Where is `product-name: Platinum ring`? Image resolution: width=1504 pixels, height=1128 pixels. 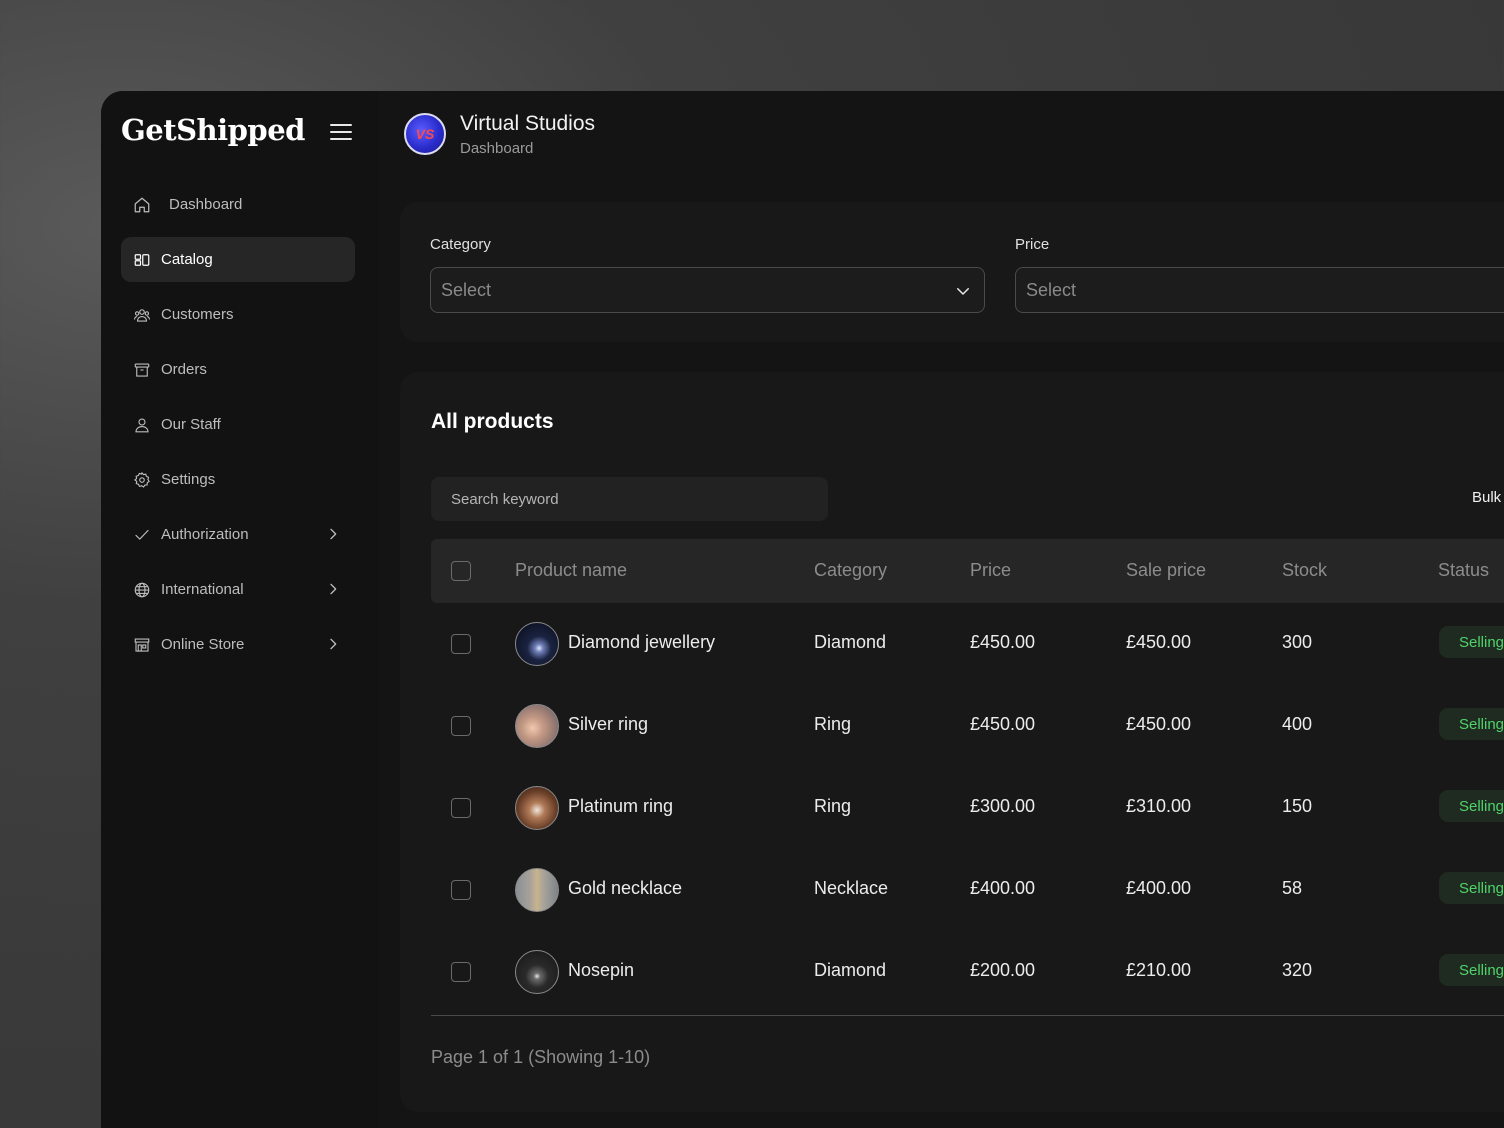 product-name: Platinum ring is located at coordinates (620, 806).